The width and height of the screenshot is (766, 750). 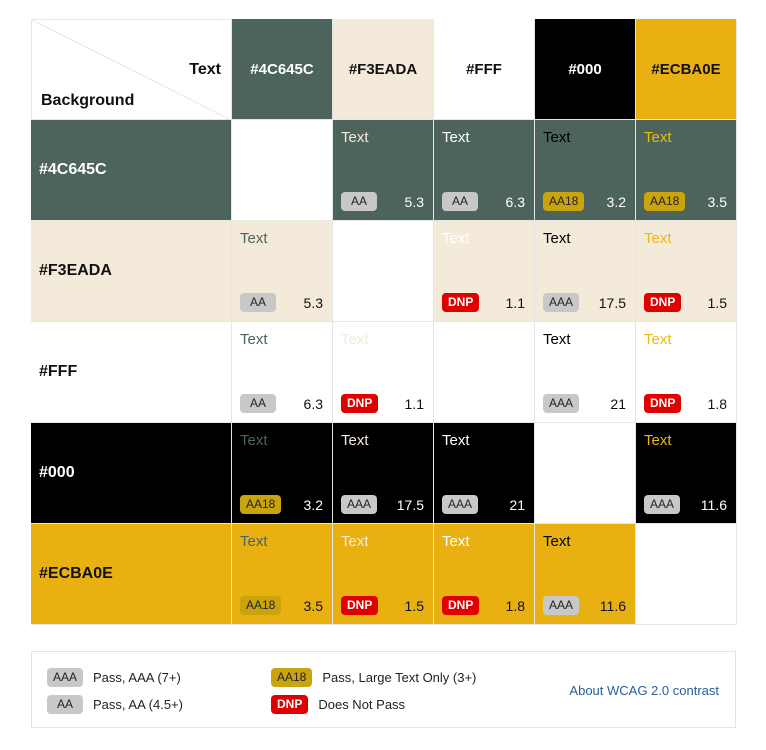 I want to click on legend-item-aa: AA Pass, AA (4.5+), so click(x=115, y=704).